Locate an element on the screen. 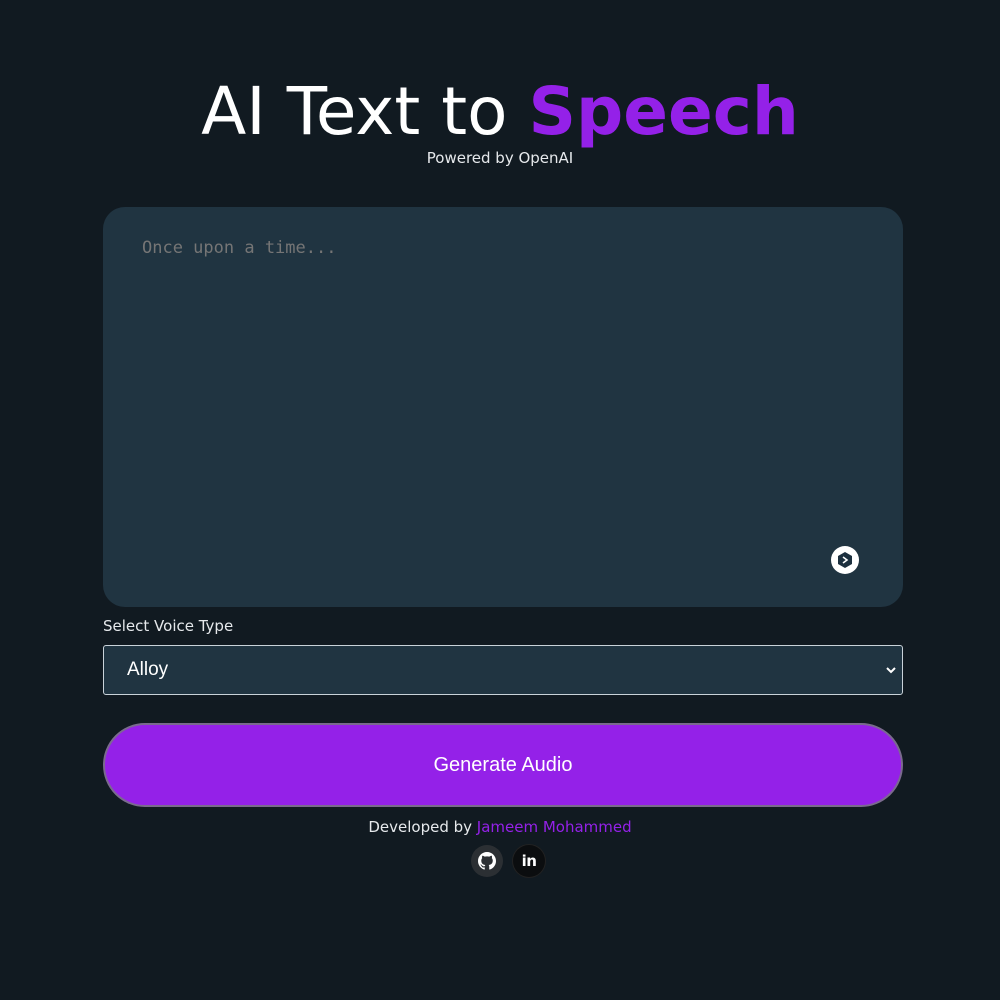  grammarly-glyph is located at coordinates (845, 560).